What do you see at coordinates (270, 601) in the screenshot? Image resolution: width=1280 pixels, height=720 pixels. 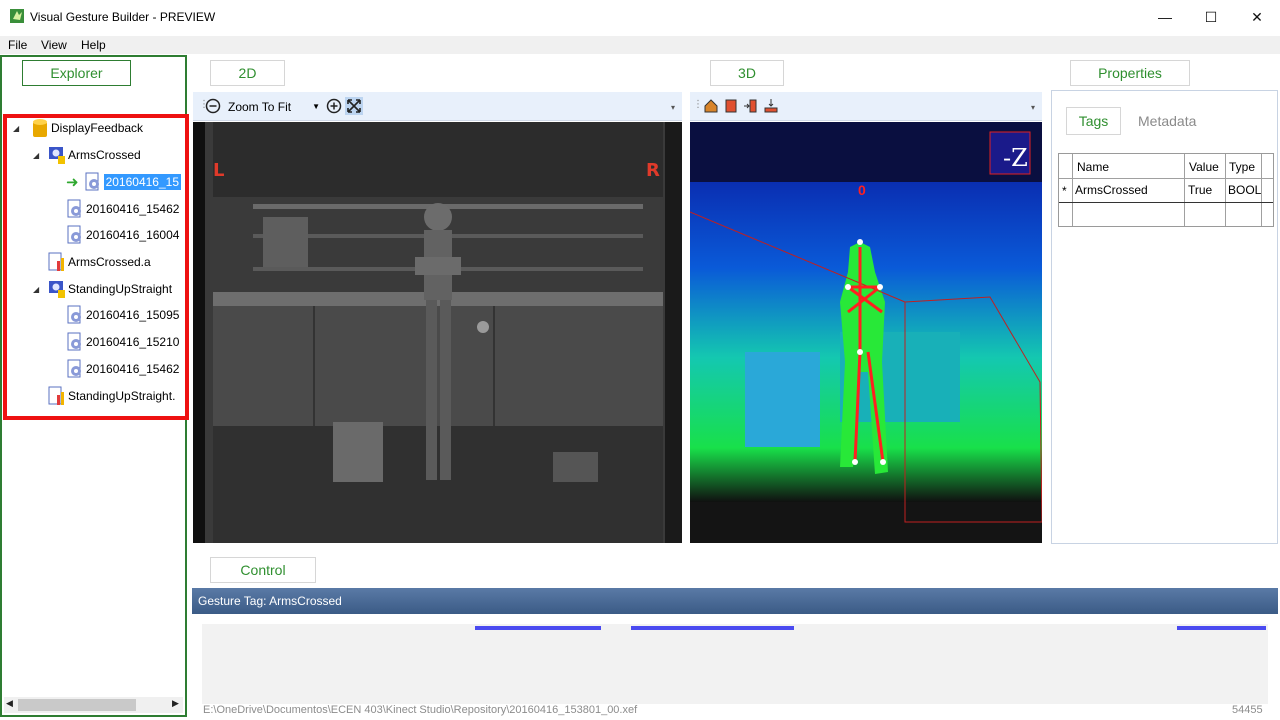 I see `gesture-tag-label: Gesture Tag: ArmsCrossed` at bounding box center [270, 601].